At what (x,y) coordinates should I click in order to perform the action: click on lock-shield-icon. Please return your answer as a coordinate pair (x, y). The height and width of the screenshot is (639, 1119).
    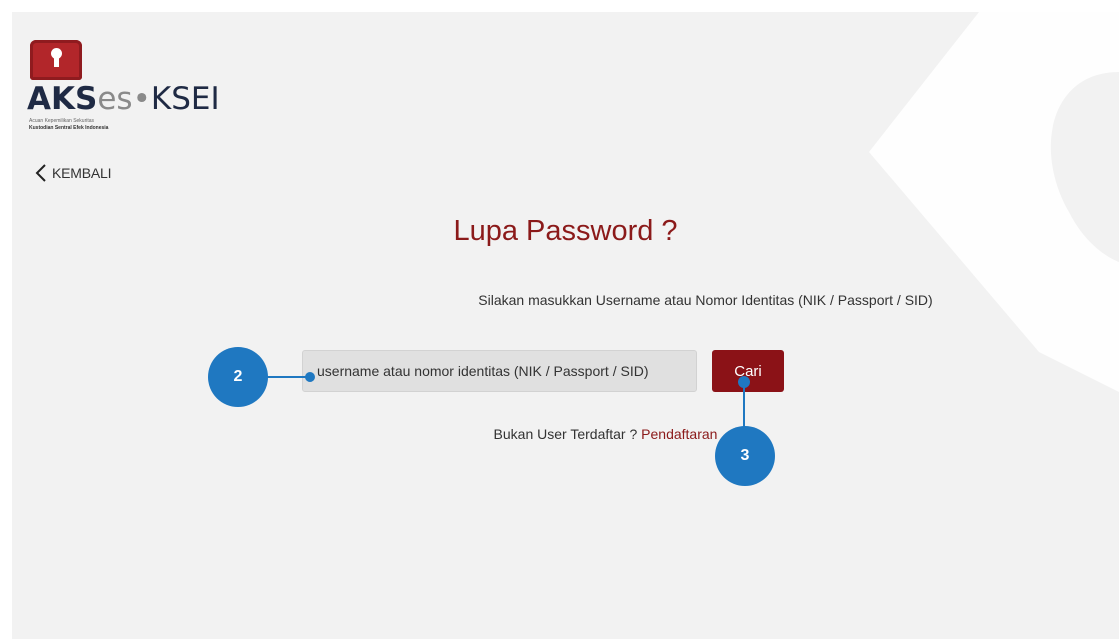
    Looking at the image, I should click on (56, 60).